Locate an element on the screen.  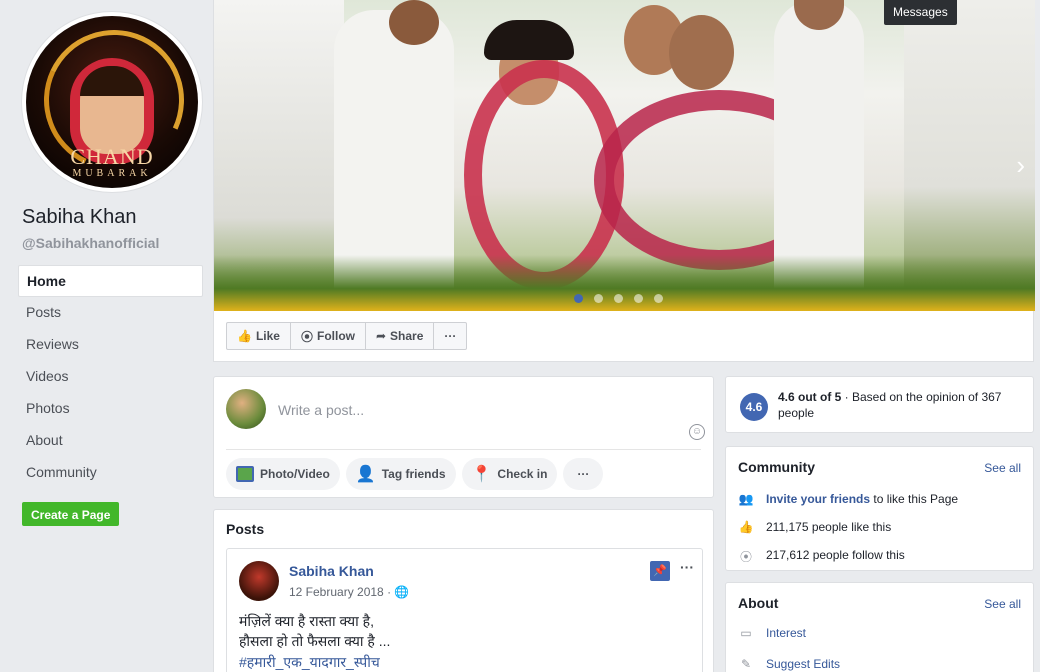
like-button: 👍 Like is located at coordinates (259, 336).